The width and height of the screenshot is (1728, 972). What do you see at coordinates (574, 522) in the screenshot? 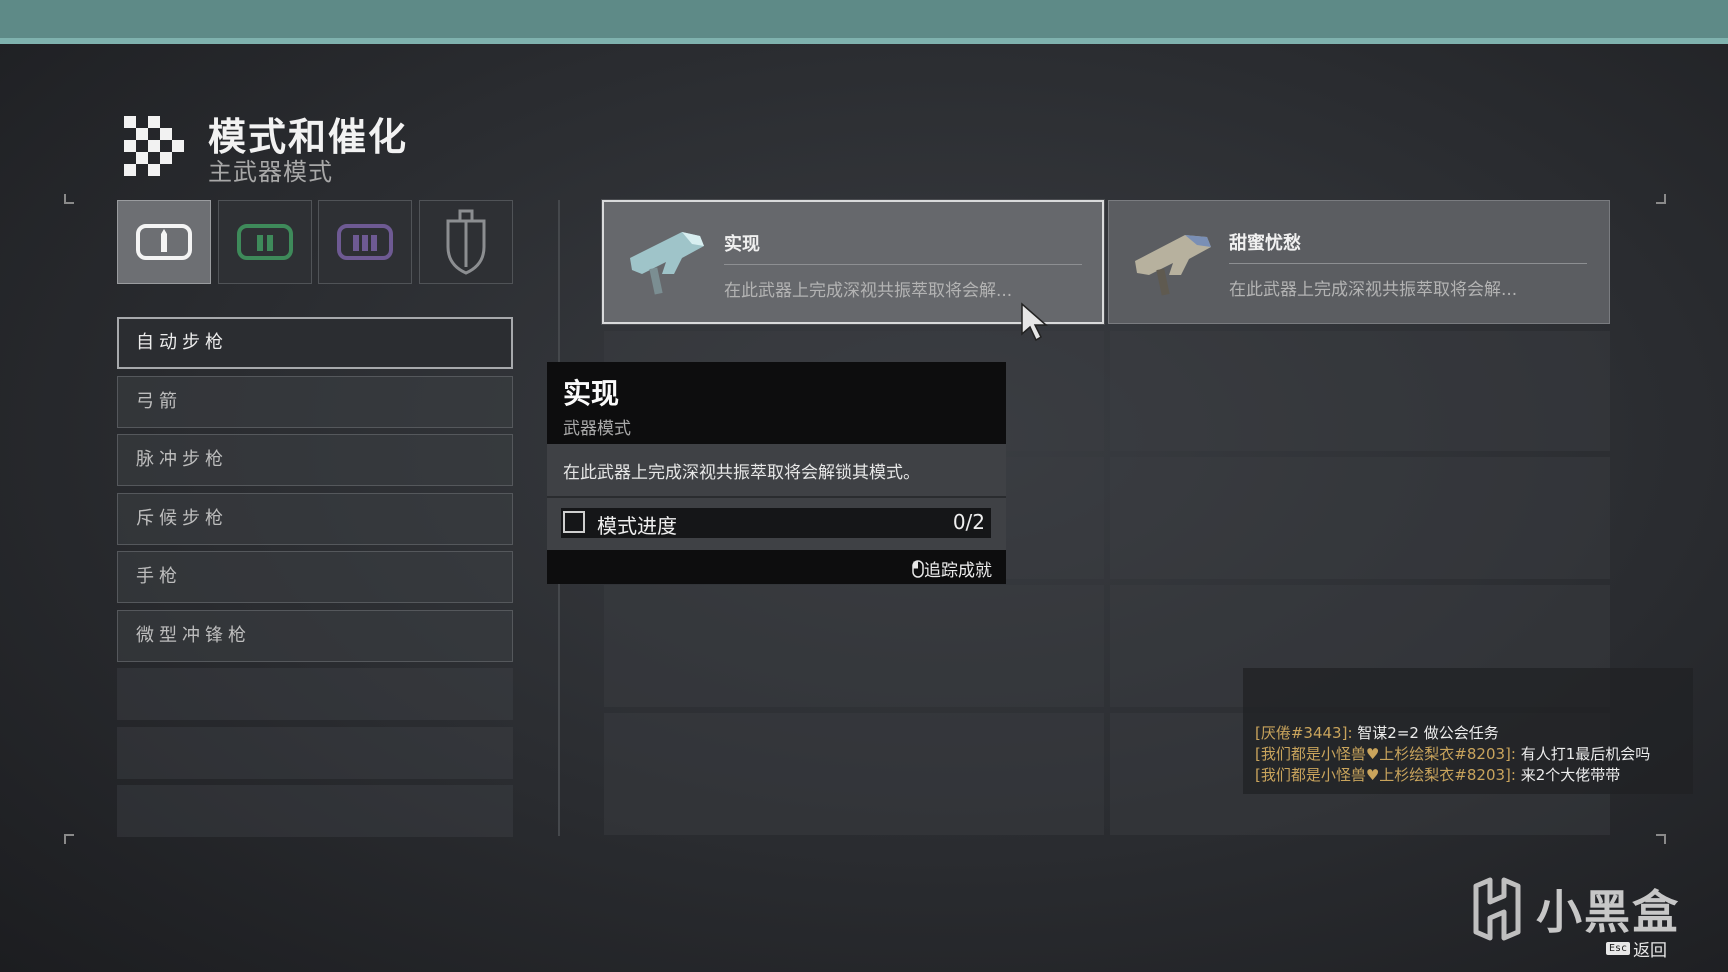
I see `progress-checkbox` at bounding box center [574, 522].